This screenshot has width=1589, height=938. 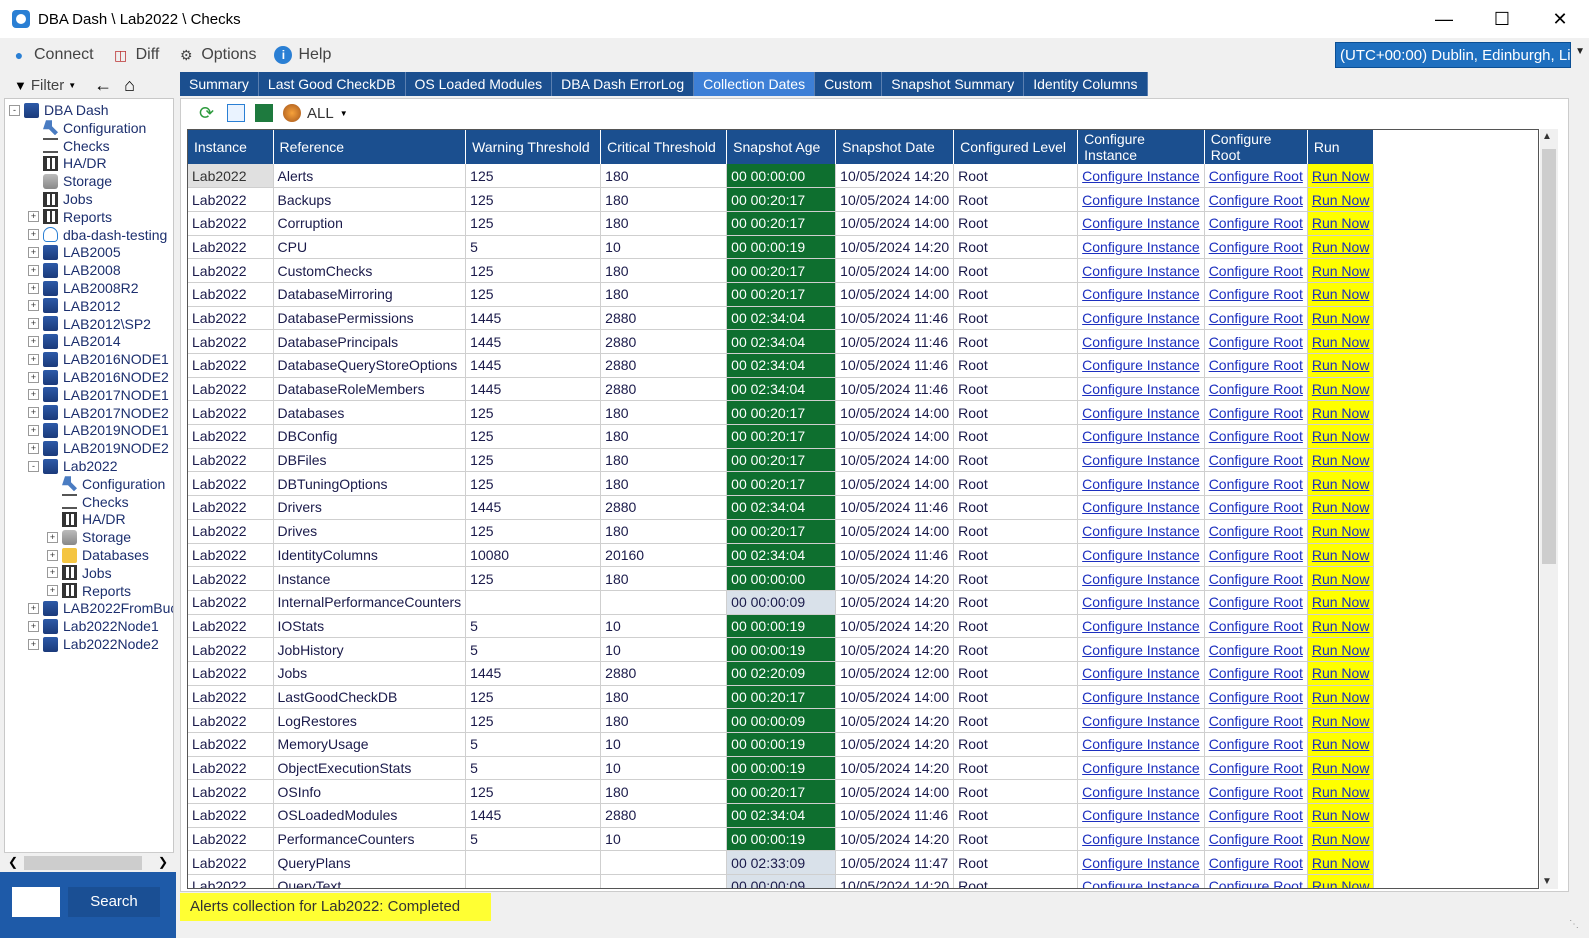 I want to click on tree-item: + LAB2012\SP2, so click(x=89, y=324).